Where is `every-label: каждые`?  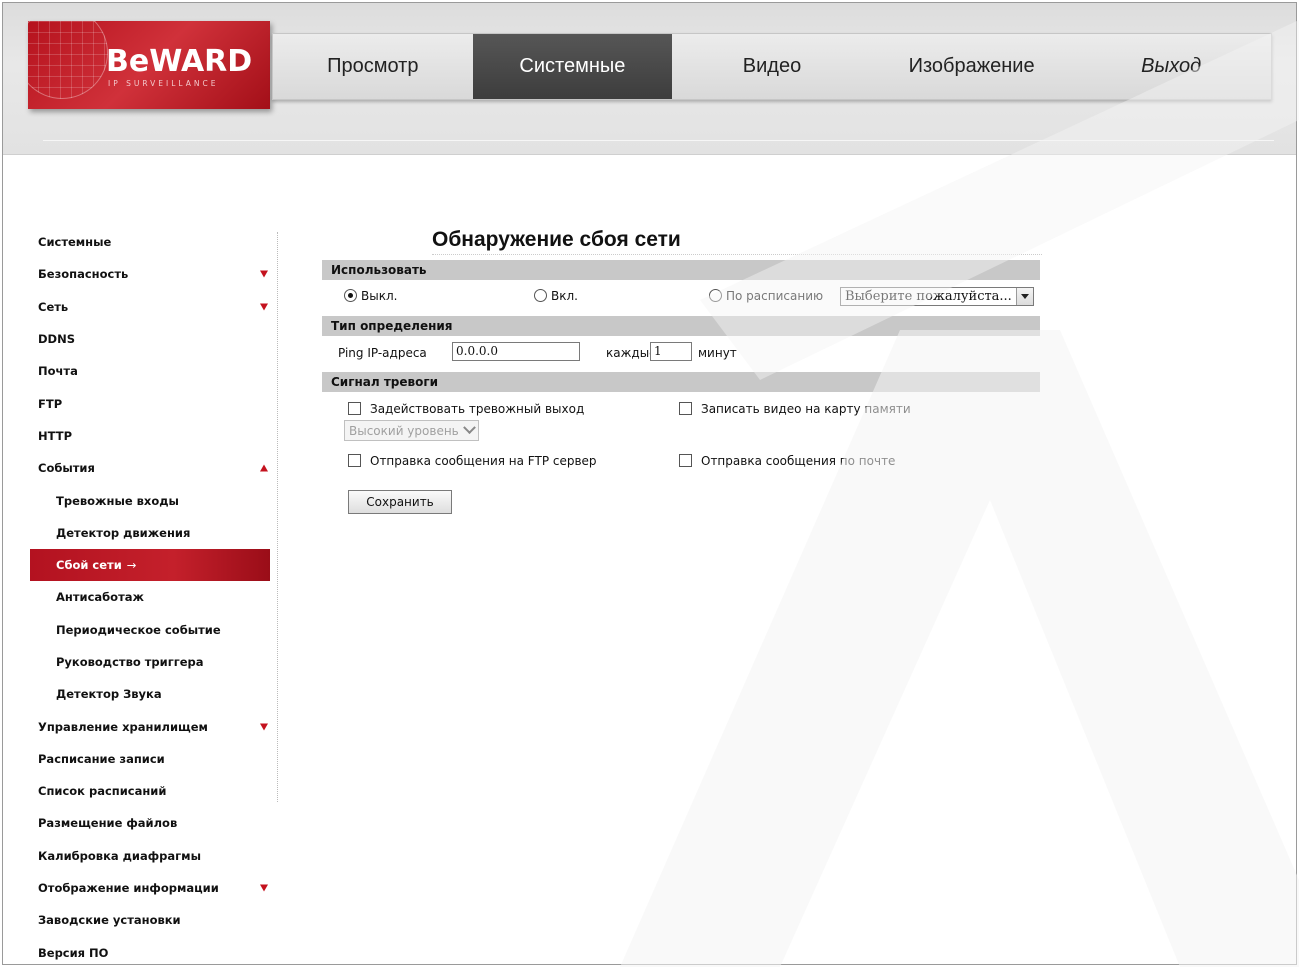 every-label: каждые is located at coordinates (631, 353).